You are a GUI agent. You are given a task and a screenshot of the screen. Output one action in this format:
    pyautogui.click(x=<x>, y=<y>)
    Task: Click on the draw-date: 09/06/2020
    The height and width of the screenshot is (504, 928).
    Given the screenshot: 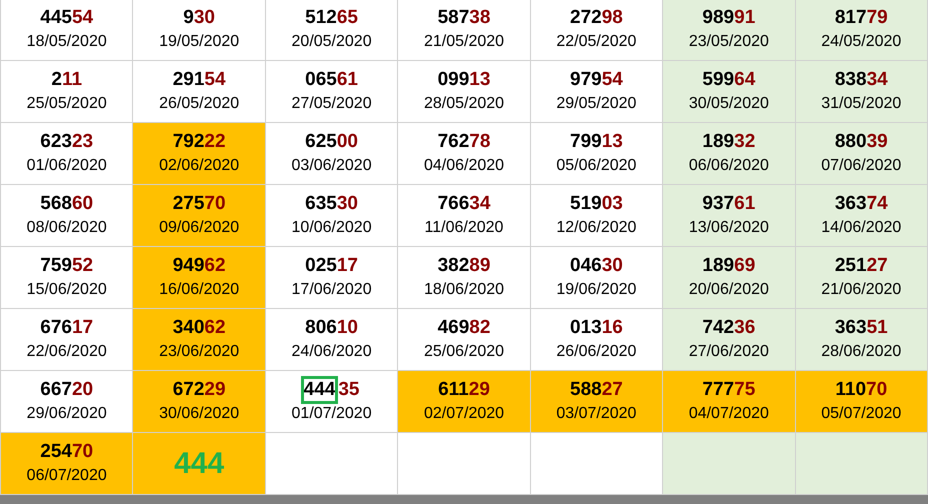 What is the action you would take?
    pyautogui.click(x=199, y=228)
    